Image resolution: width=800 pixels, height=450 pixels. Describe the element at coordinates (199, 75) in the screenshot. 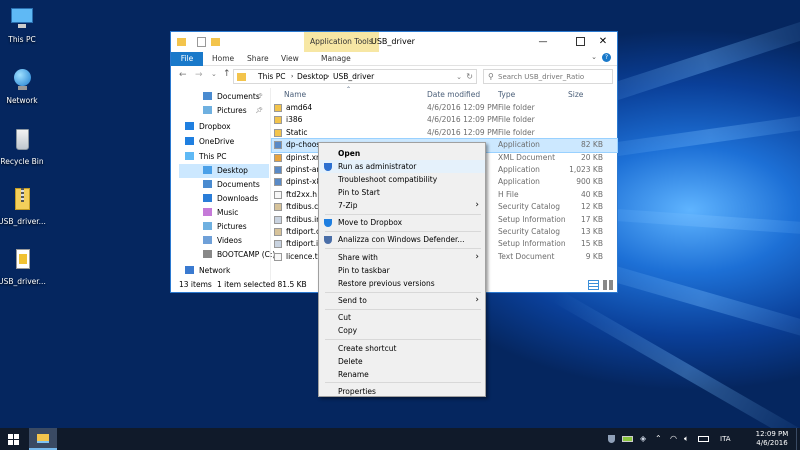

I see `forward-arrow-icon: →` at that location.